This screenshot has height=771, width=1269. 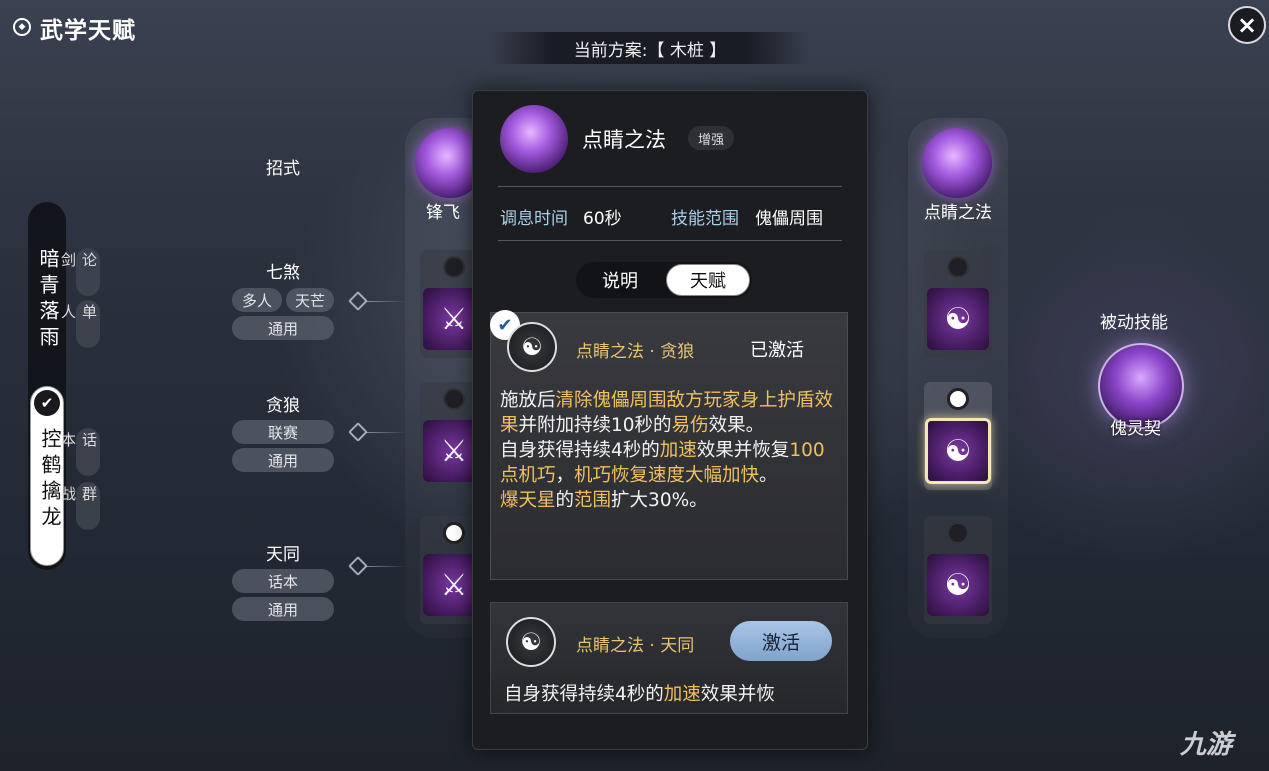 I want to click on watermark-logo: 九游, so click(x=1206, y=745).